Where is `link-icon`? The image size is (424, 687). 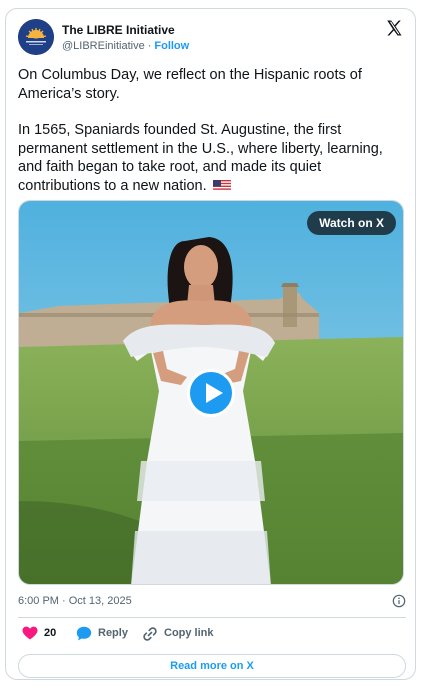 link-icon is located at coordinates (150, 634).